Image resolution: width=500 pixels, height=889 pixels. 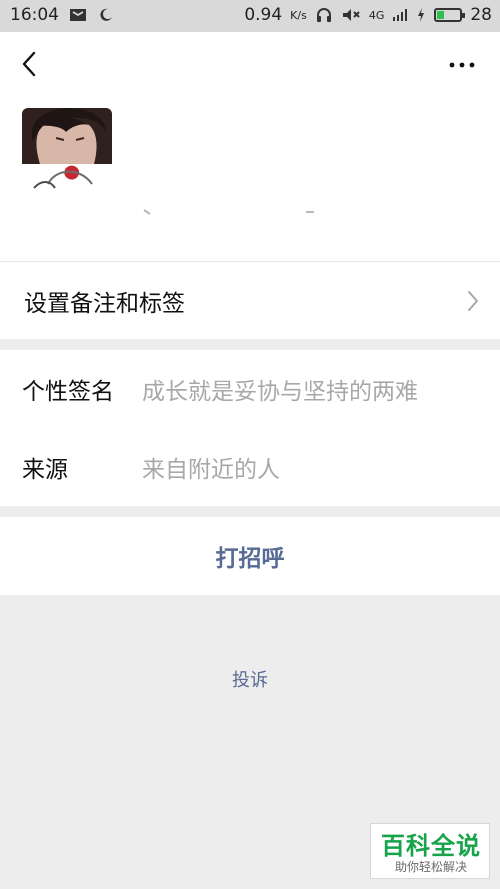 I want to click on watermark-title: 百科全说, so click(x=431, y=846).